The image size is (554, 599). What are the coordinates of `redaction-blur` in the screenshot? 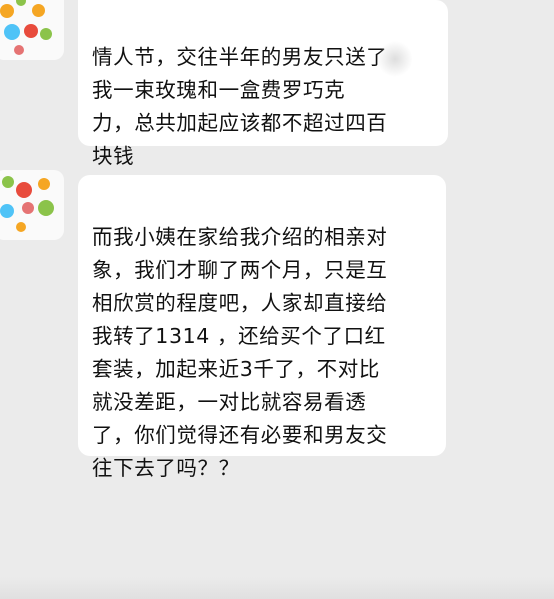 It's located at (395, 59).